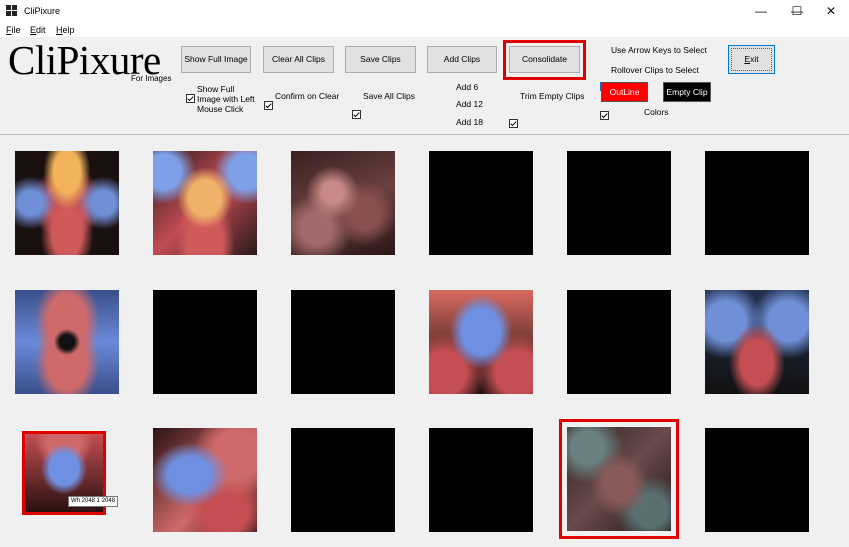  Describe the element at coordinates (462, 59) in the screenshot. I see `add-clips-button: Add Clips` at that location.